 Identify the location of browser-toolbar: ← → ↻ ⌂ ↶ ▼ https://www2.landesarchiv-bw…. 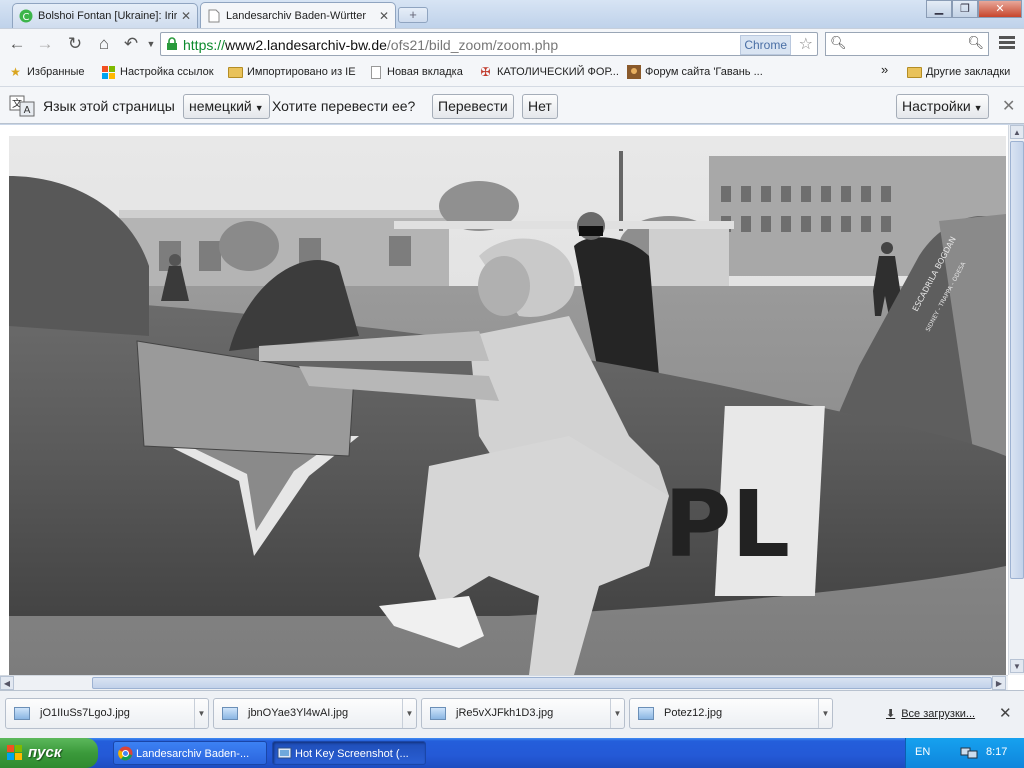
(512, 43).